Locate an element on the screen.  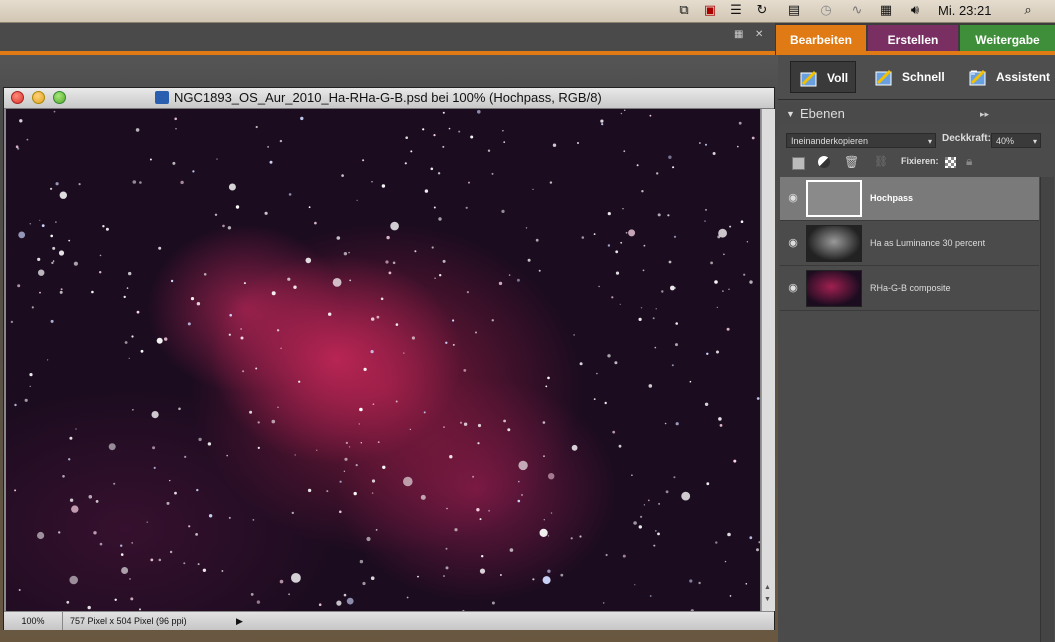
monitor-icon: ▣ is located at coordinates (710, 11).